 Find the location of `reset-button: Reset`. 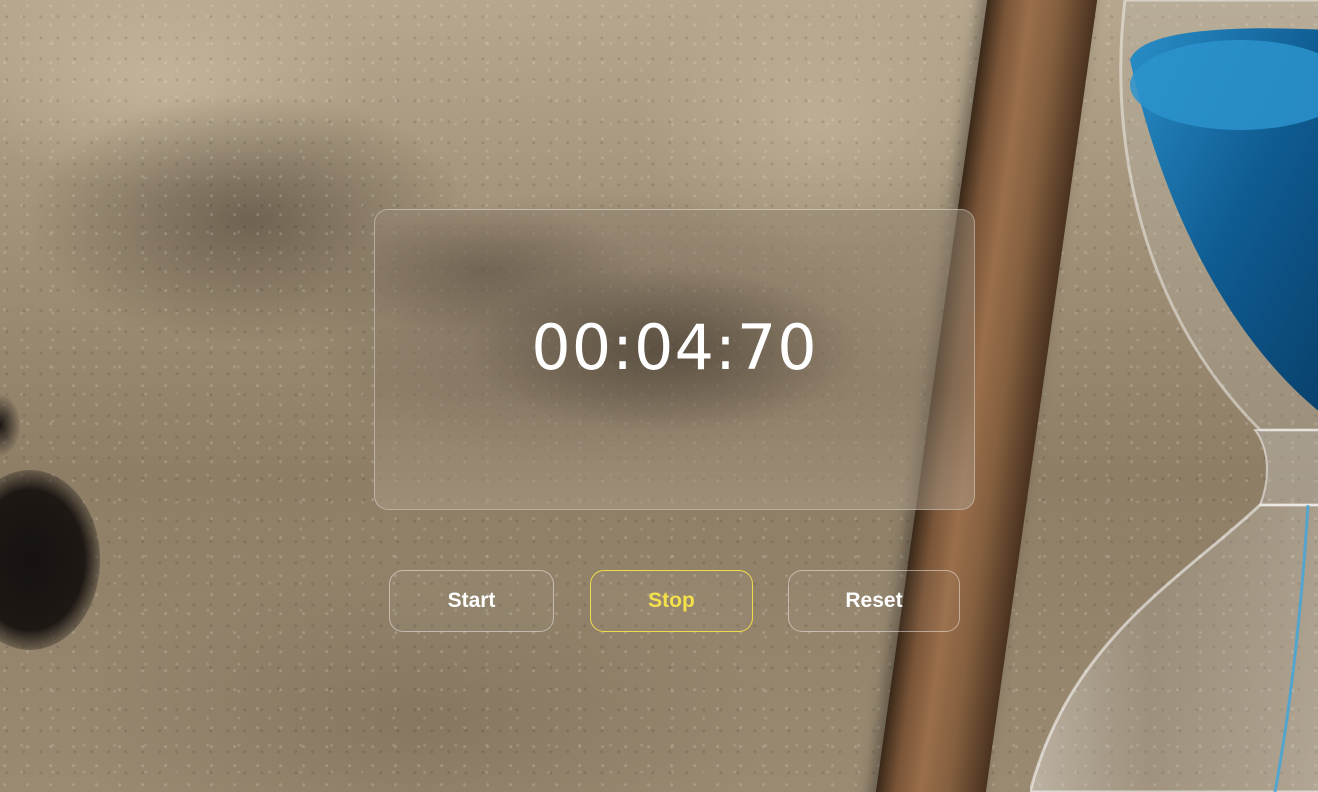

reset-button: Reset is located at coordinates (874, 601).